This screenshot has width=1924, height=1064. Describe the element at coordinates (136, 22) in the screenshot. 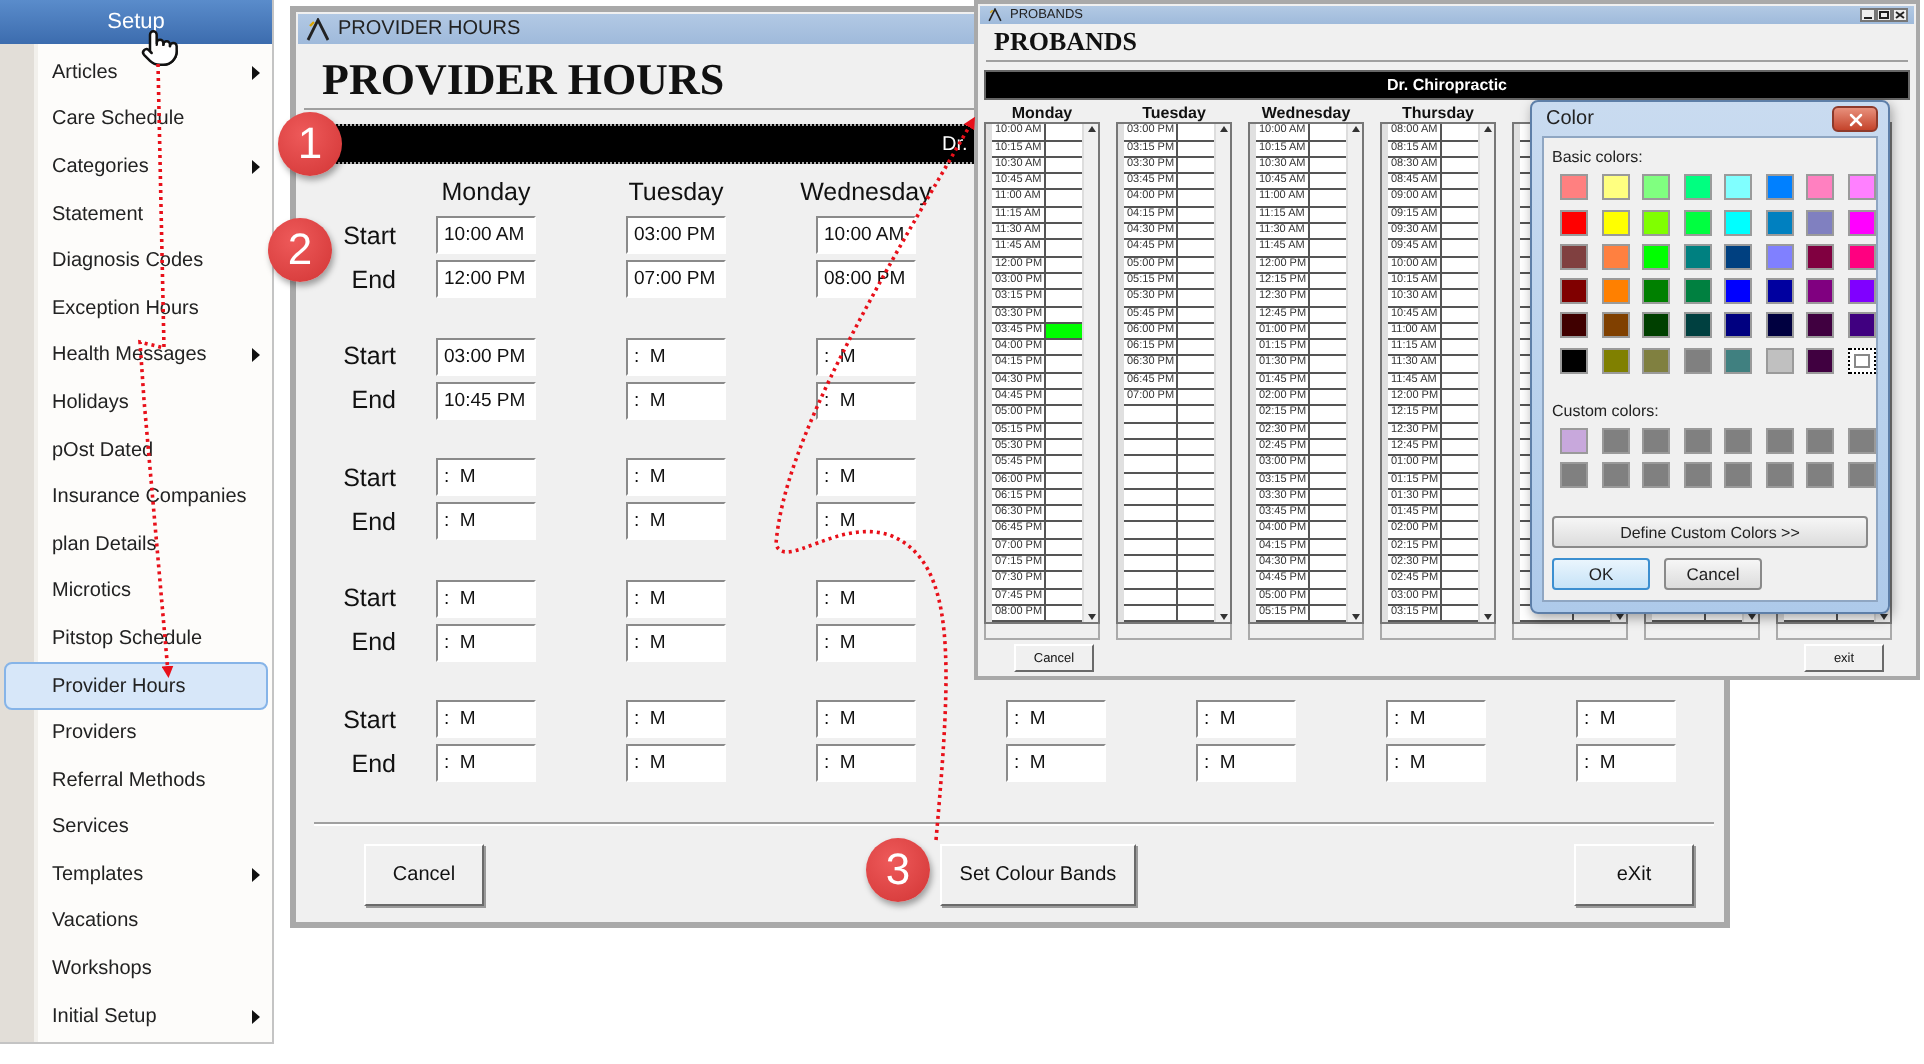

I see `menu-title: Setup` at that location.